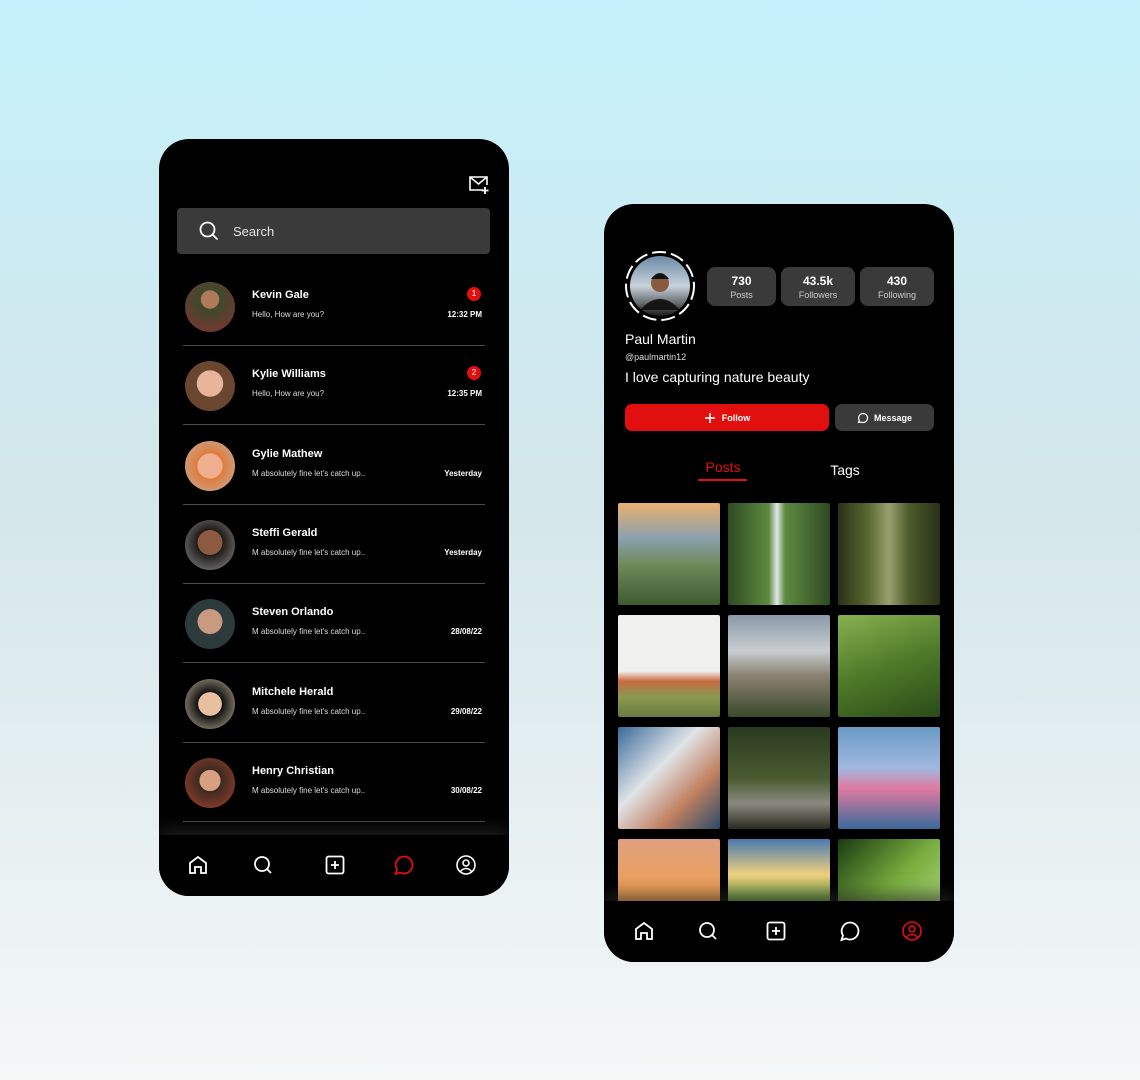 This screenshot has height=1080, width=1140. What do you see at coordinates (479, 185) in the screenshot?
I see `new-message-icon` at bounding box center [479, 185].